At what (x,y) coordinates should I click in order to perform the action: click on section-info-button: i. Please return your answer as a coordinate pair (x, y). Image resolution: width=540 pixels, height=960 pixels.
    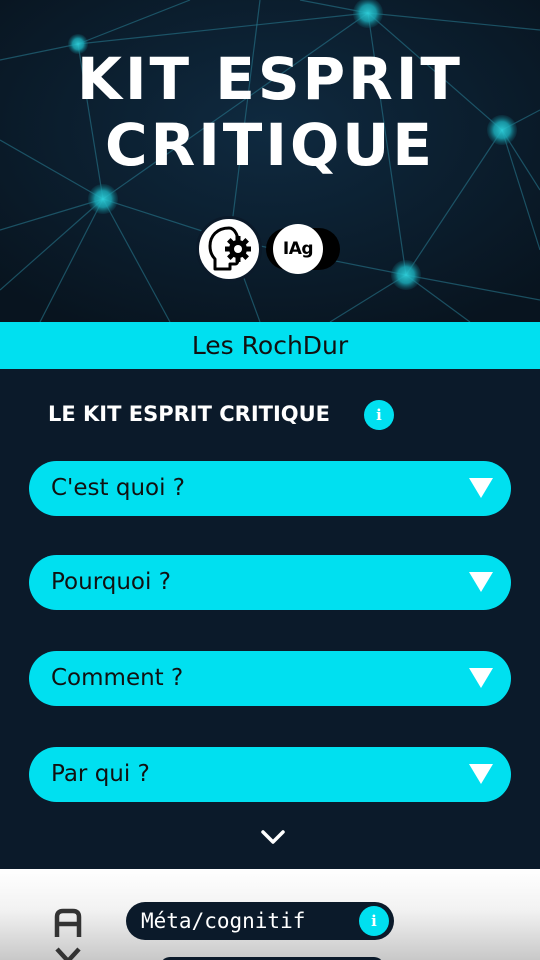
    Looking at the image, I should click on (379, 415).